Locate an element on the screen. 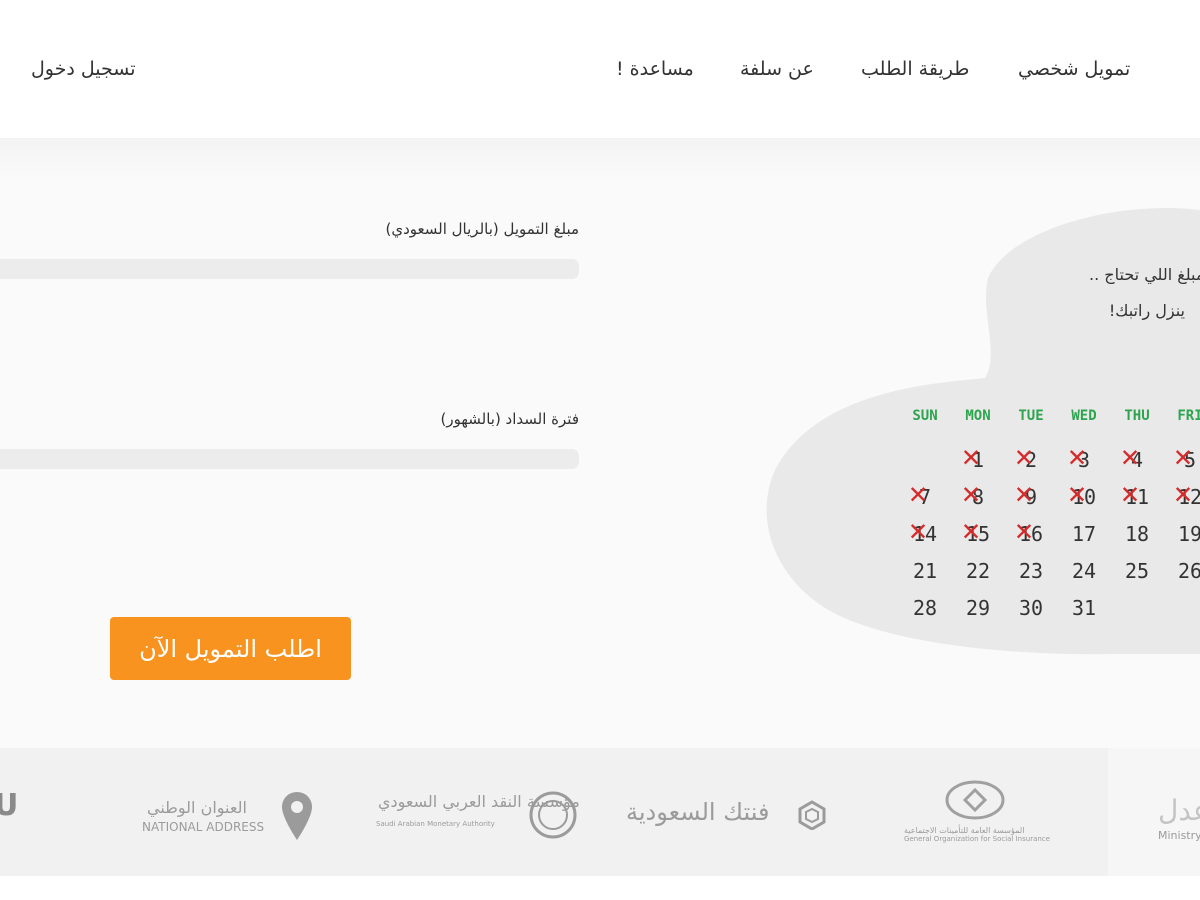  login-link: تسجيل دخول is located at coordinates (83, 69).